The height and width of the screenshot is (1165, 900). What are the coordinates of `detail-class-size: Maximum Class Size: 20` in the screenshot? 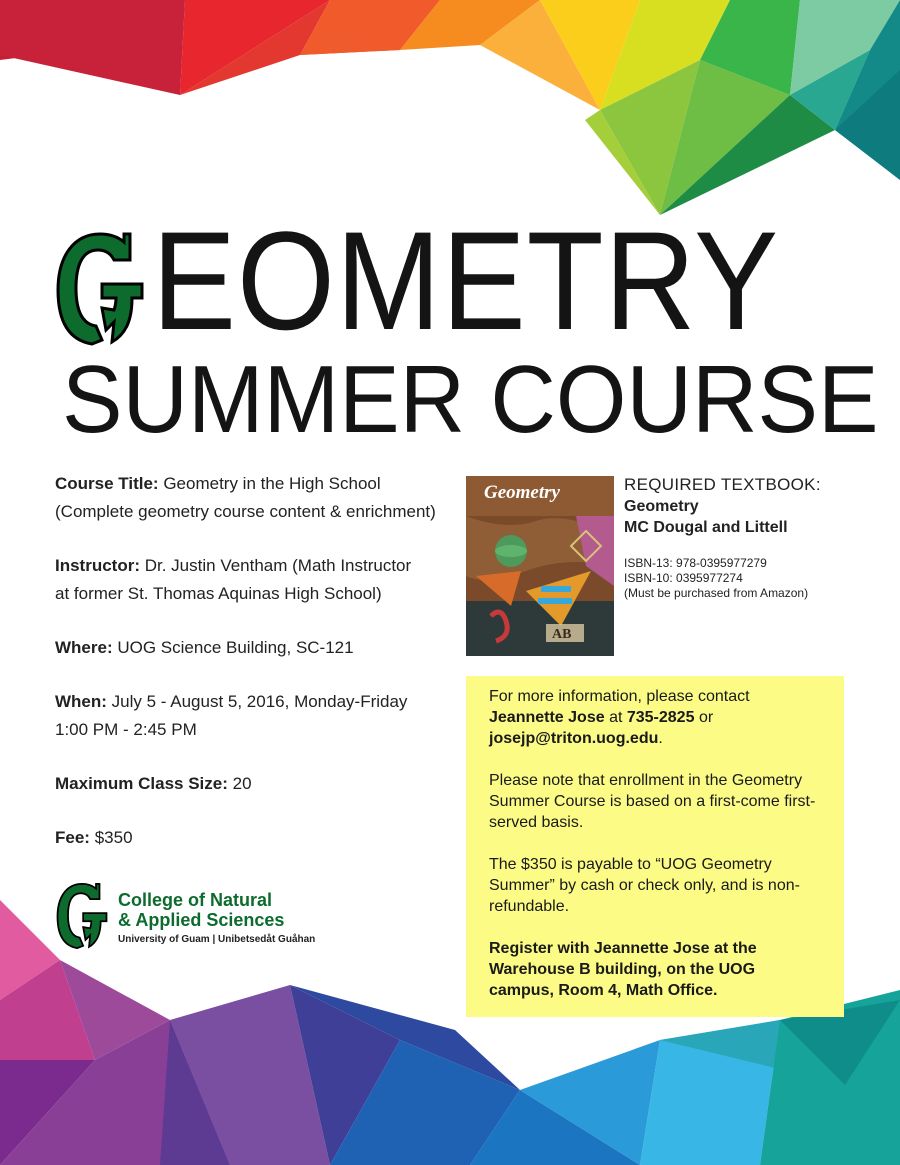 It's located at (250, 784).